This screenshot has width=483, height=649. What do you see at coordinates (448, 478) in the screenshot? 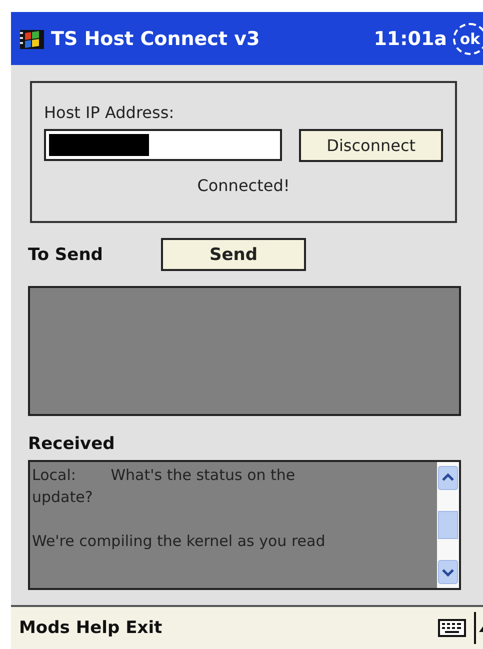
I see `scroll-up-icon` at bounding box center [448, 478].